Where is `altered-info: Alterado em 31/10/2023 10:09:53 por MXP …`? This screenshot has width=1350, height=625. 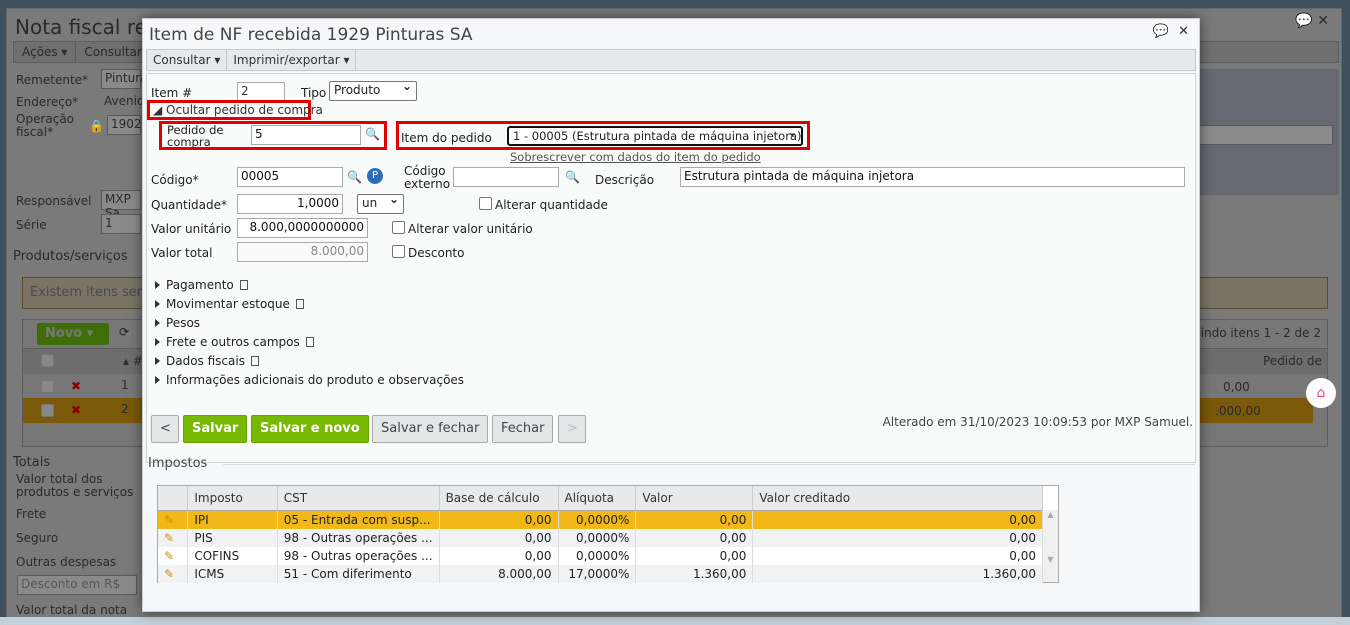 altered-info: Alterado em 31/10/2023 10:09:53 por MXP … is located at coordinates (1037, 422).